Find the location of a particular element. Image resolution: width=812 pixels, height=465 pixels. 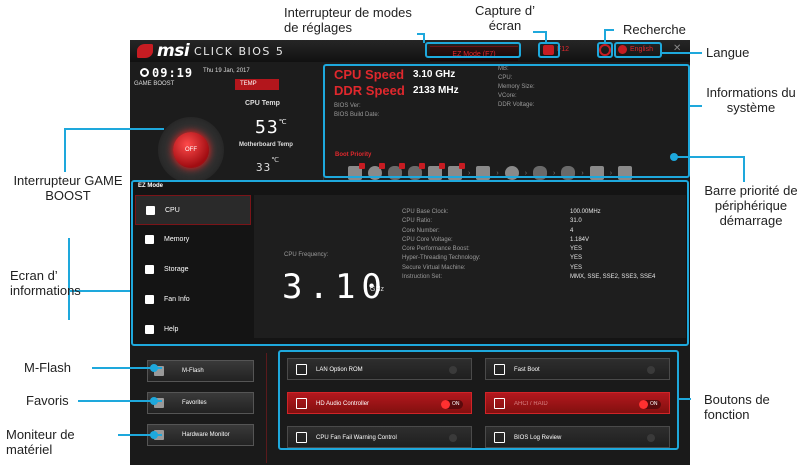

mb-temp-unit: ℃ is located at coordinates (276, 160).